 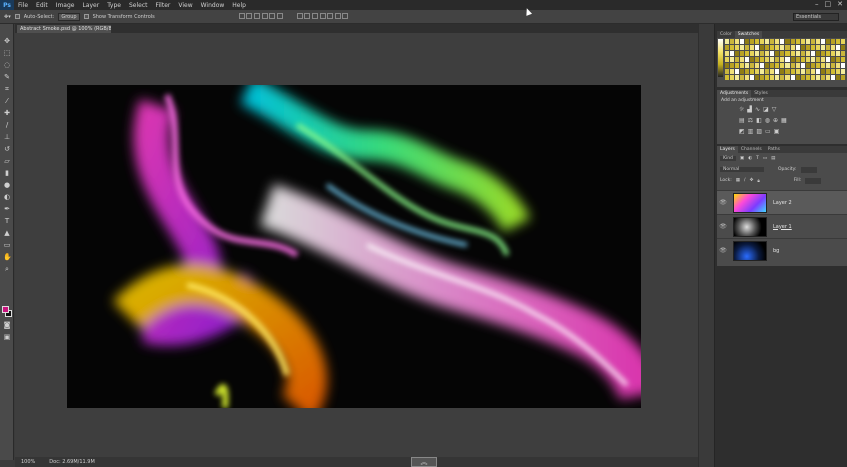 I want to click on foreground-color-swatch, so click(x=5, y=309).